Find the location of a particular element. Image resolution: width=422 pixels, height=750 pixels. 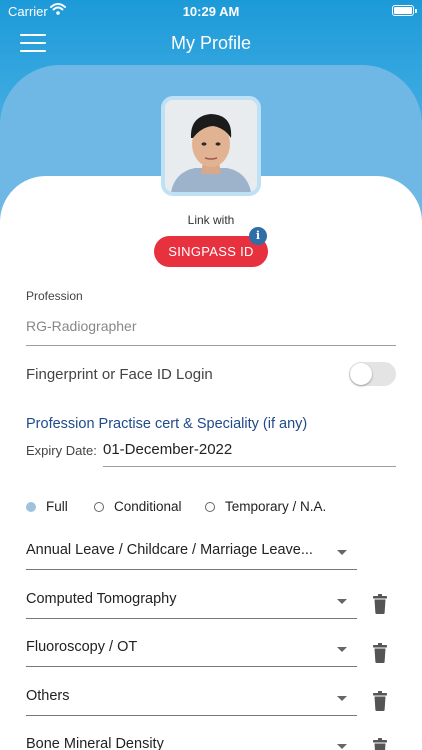

profession-label: Profession is located at coordinates (54, 296).